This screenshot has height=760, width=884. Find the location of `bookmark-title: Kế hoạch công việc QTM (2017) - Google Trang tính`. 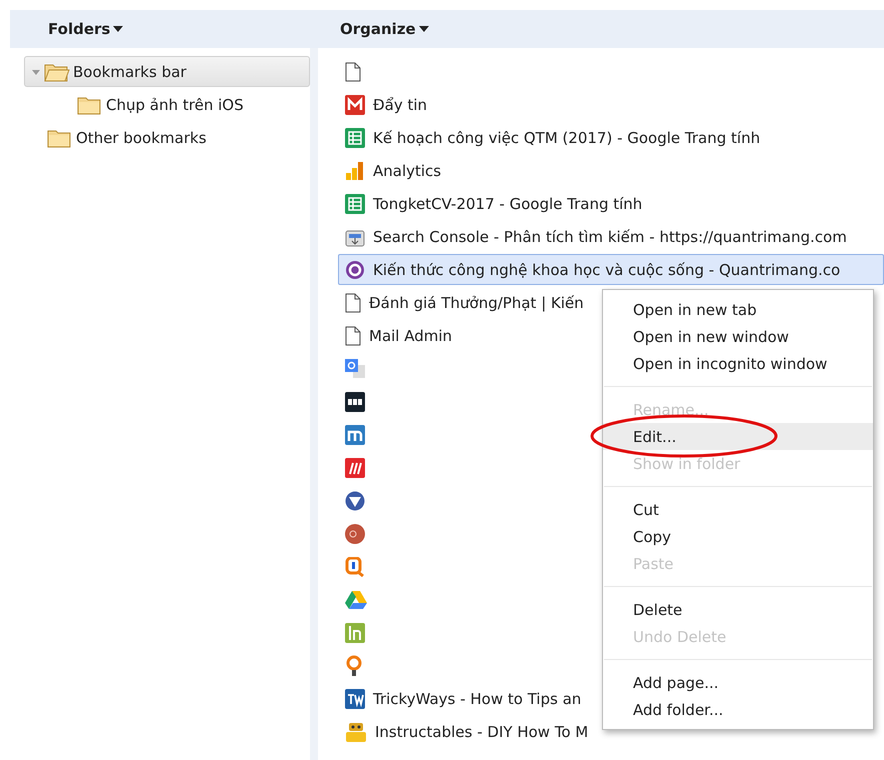

bookmark-title: Kế hoạch công việc QTM (2017) - Google Trang tính is located at coordinates (566, 137).